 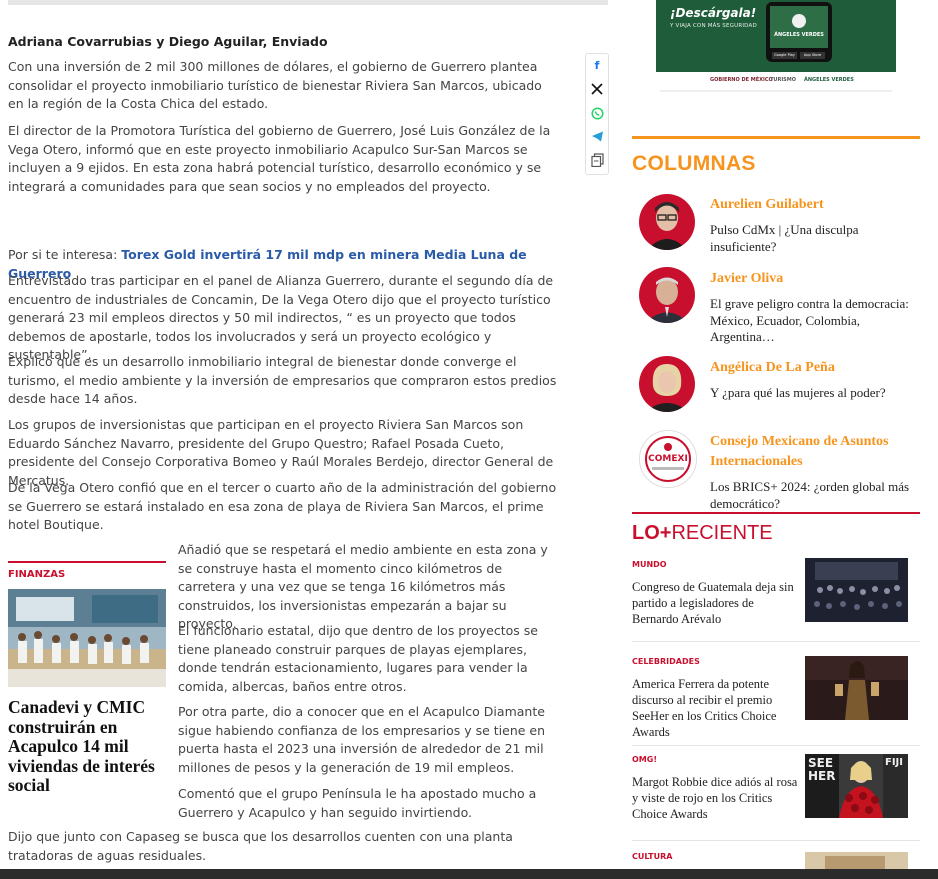 What do you see at coordinates (649, 564) in the screenshot?
I see `reciente-category: MUNDO` at bounding box center [649, 564].